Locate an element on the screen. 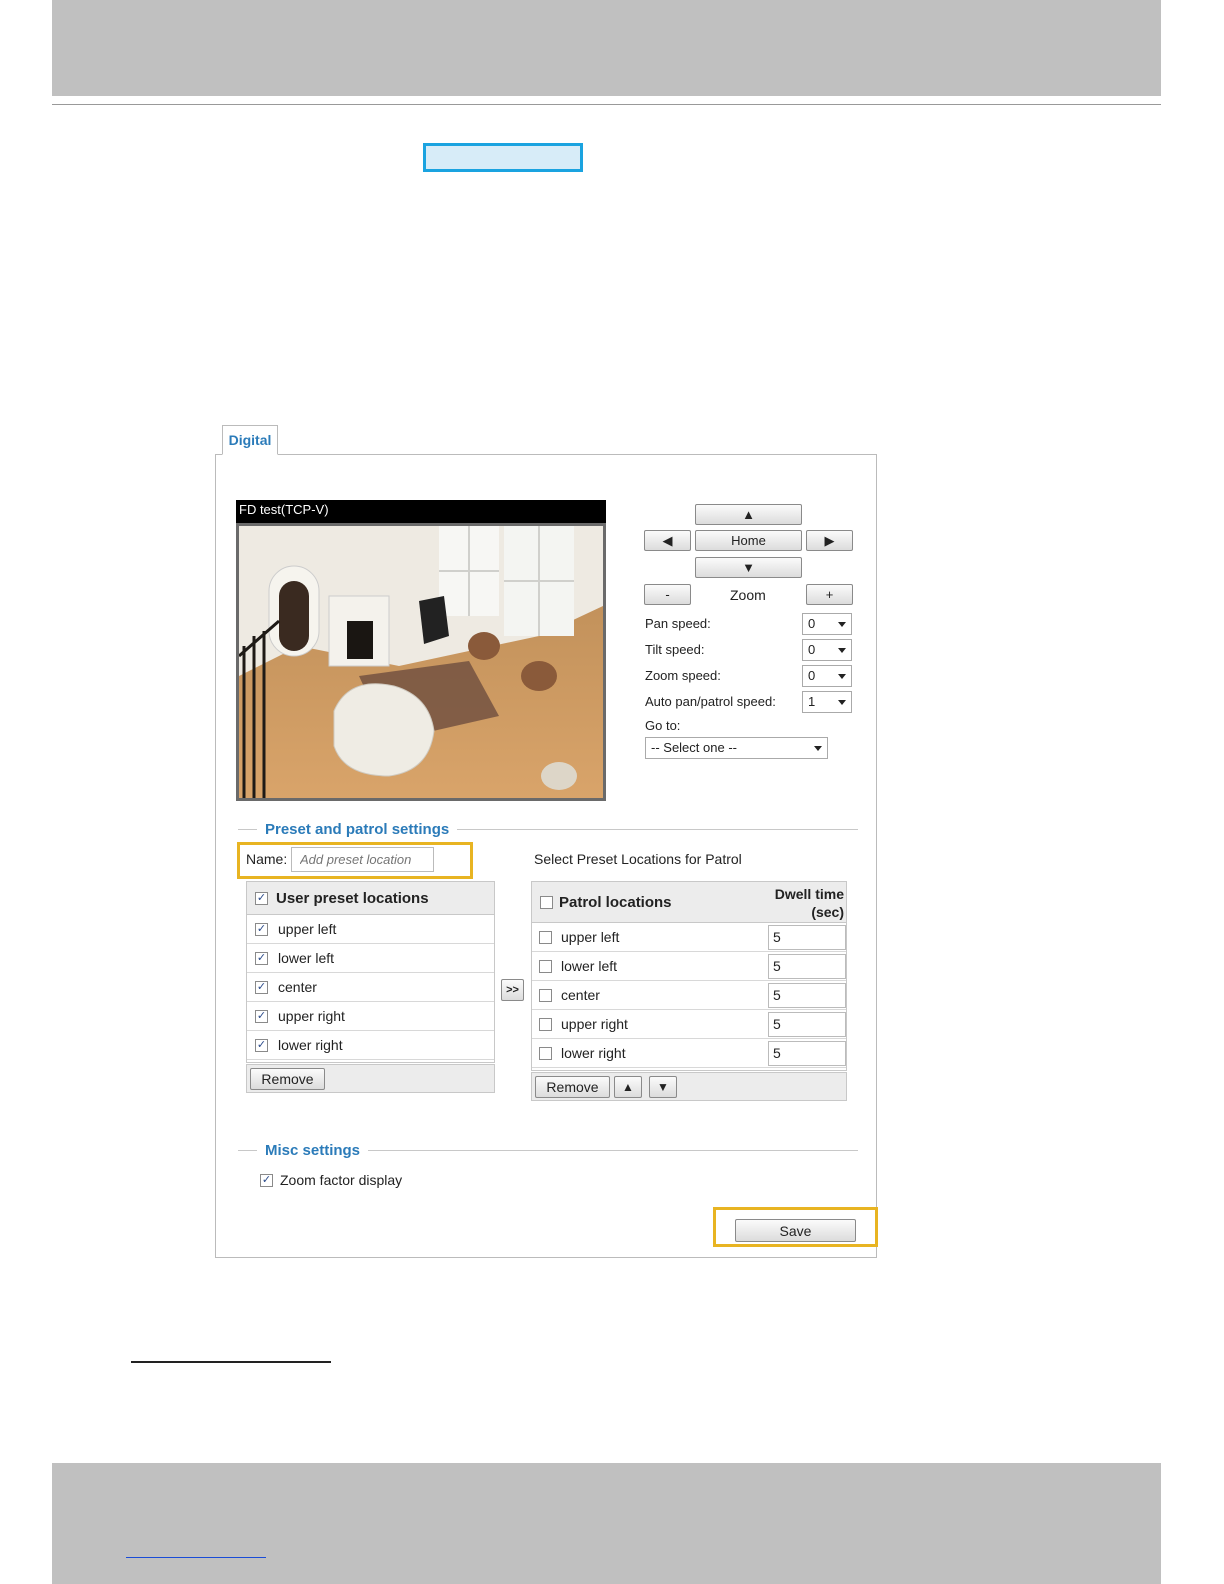  pan-speed-select: 0 is located at coordinates (827, 624).